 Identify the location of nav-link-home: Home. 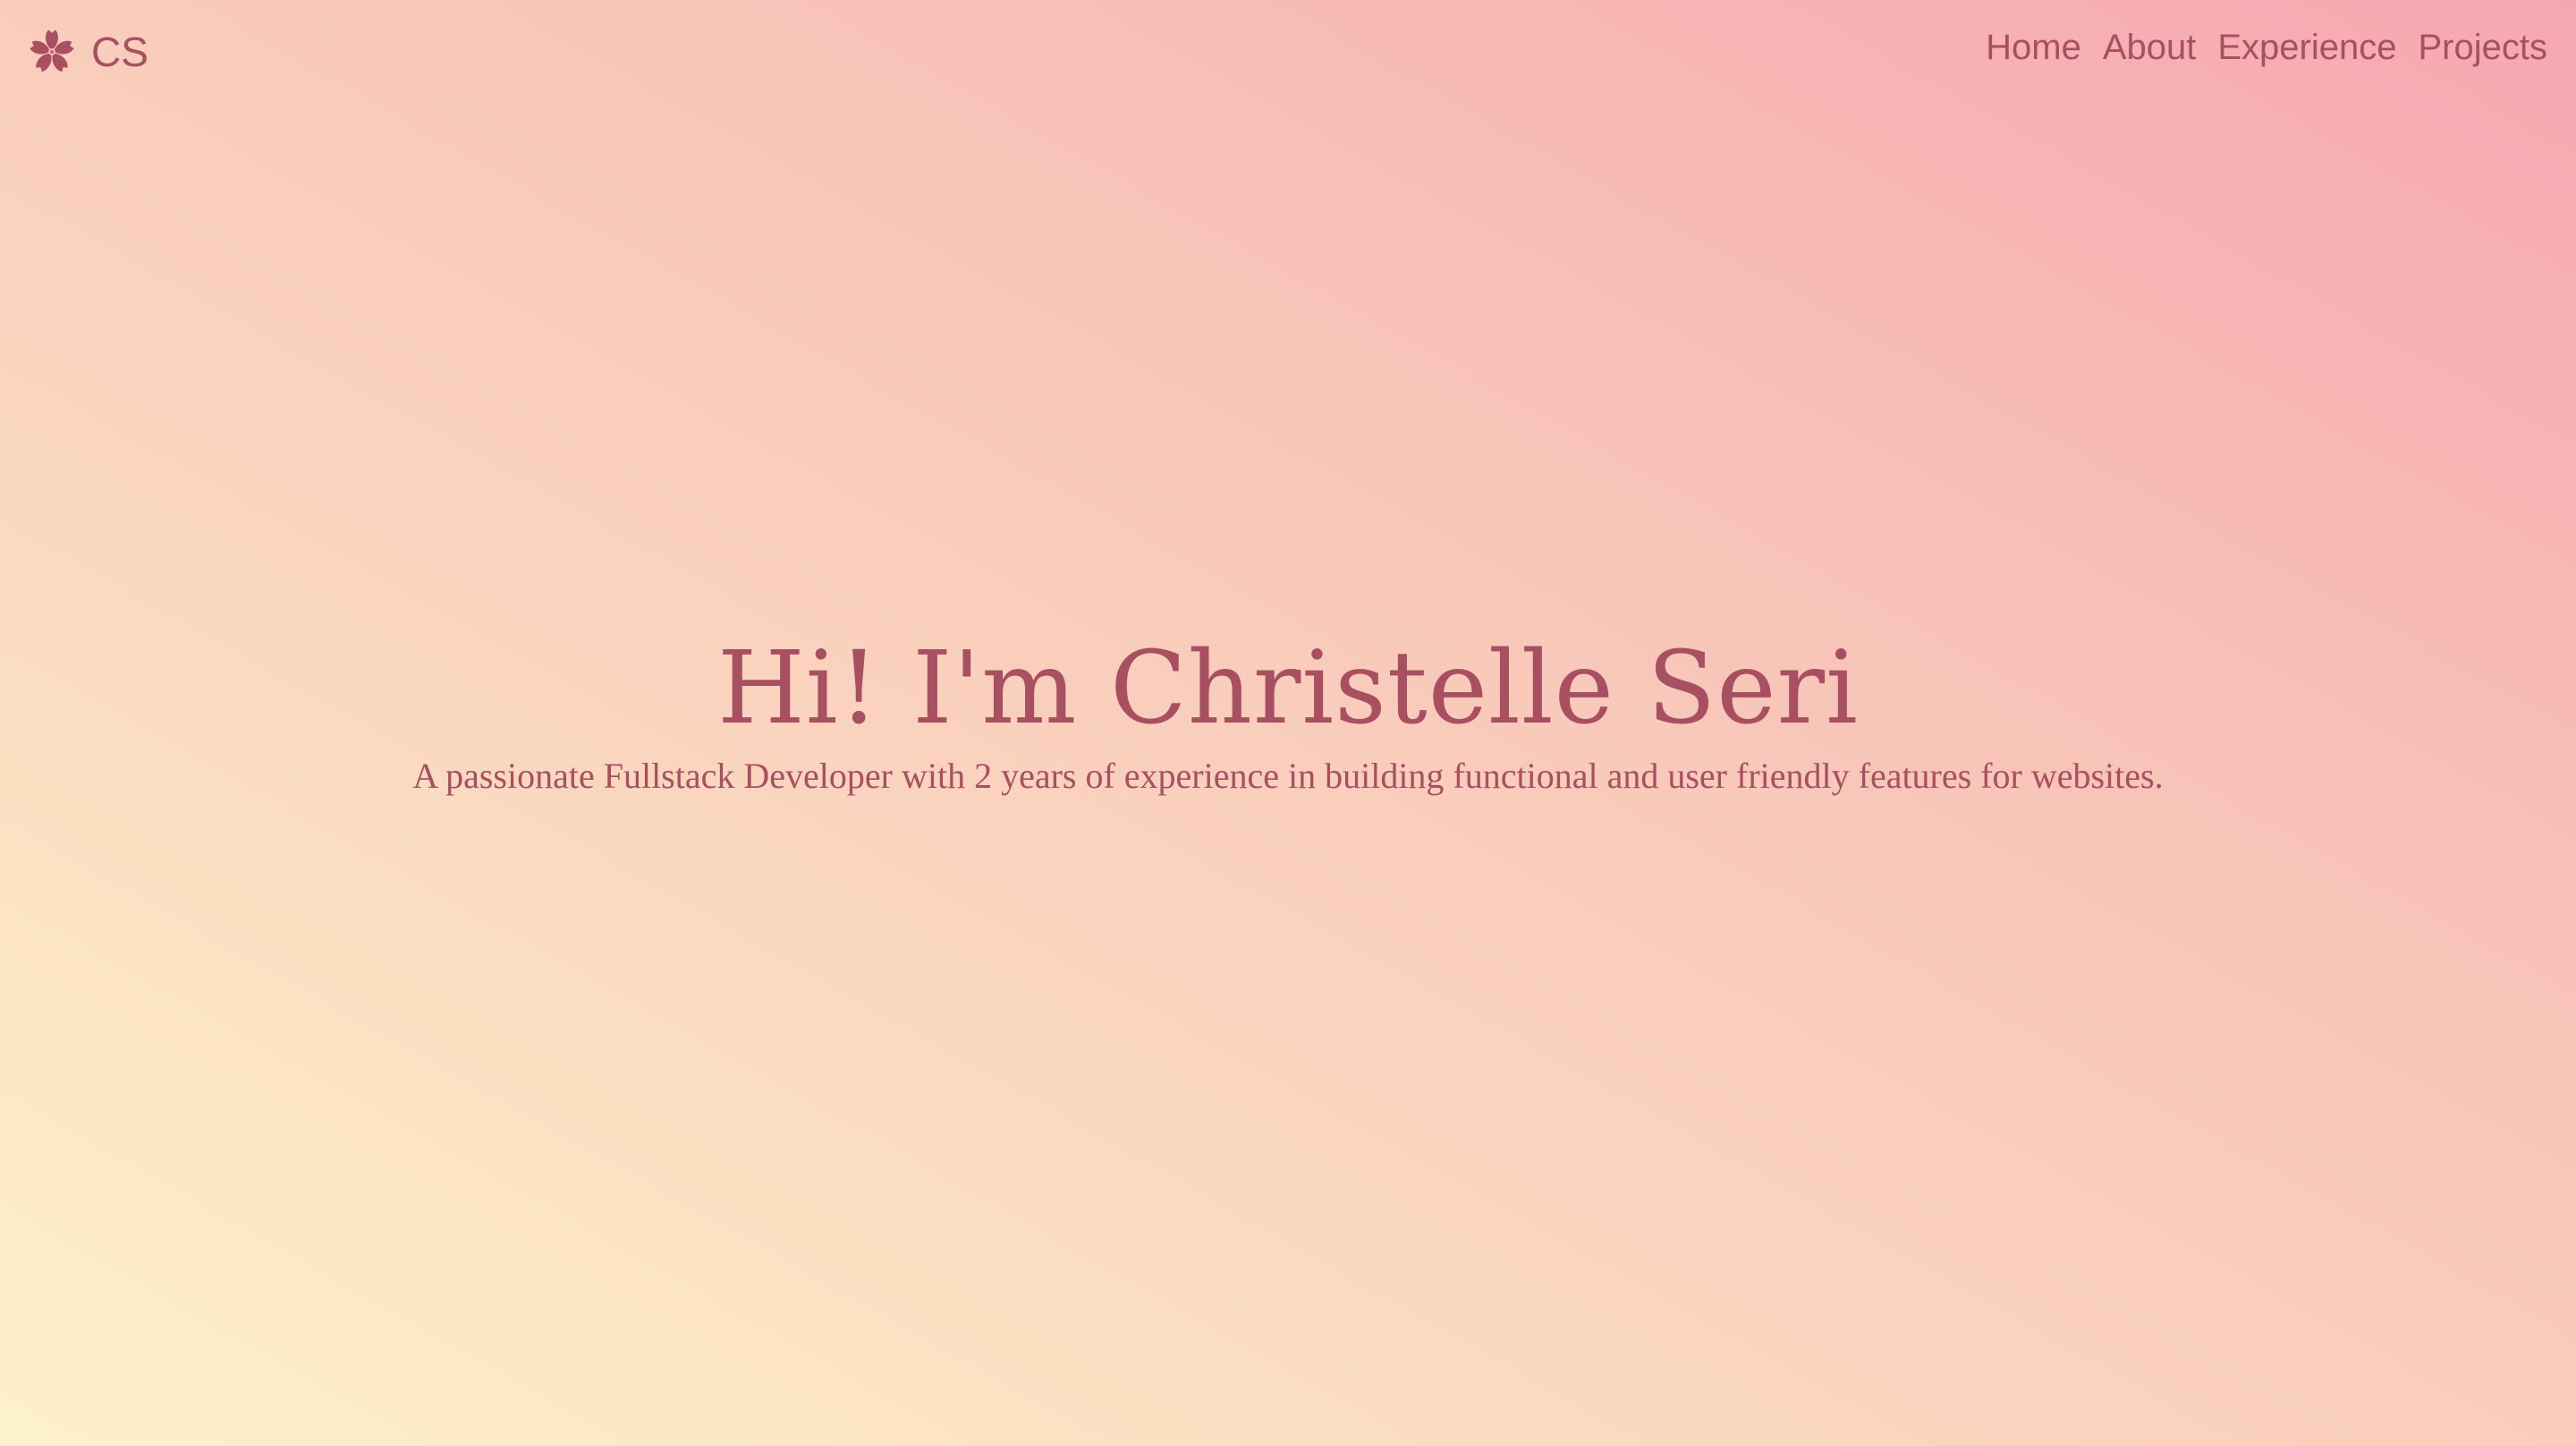
(2033, 47).